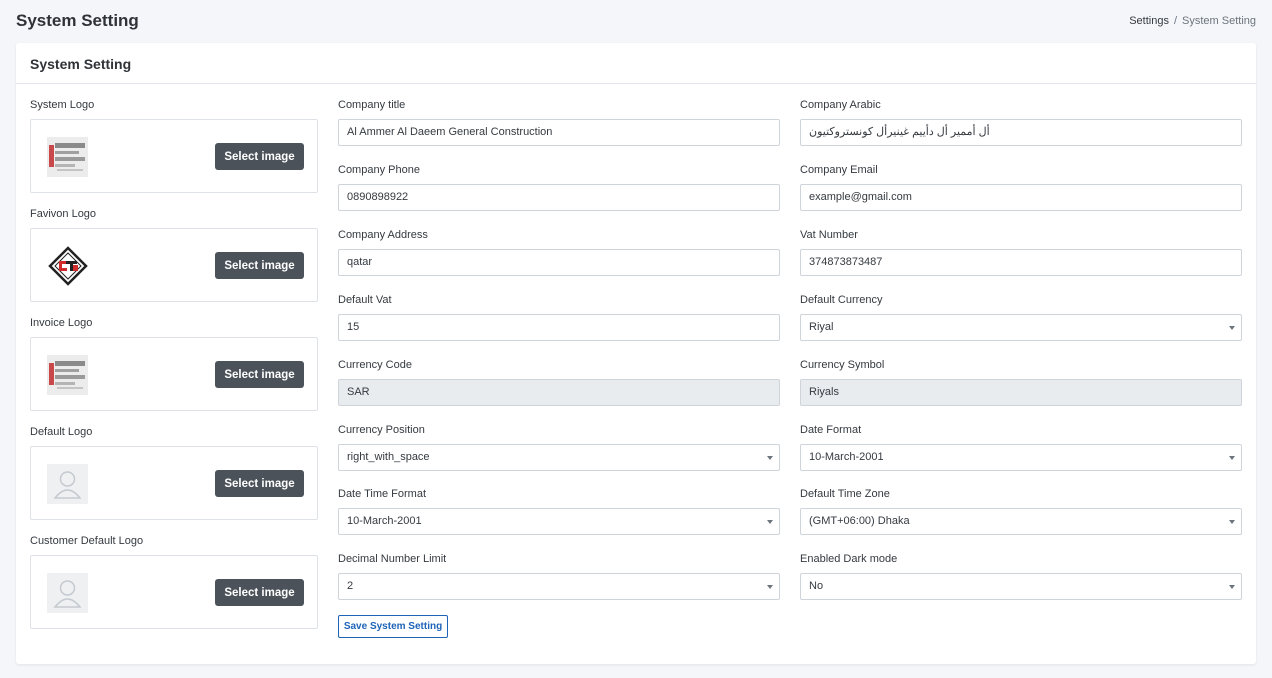  Describe the element at coordinates (62, 105) in the screenshot. I see `system-logo-label: System Logo` at that location.